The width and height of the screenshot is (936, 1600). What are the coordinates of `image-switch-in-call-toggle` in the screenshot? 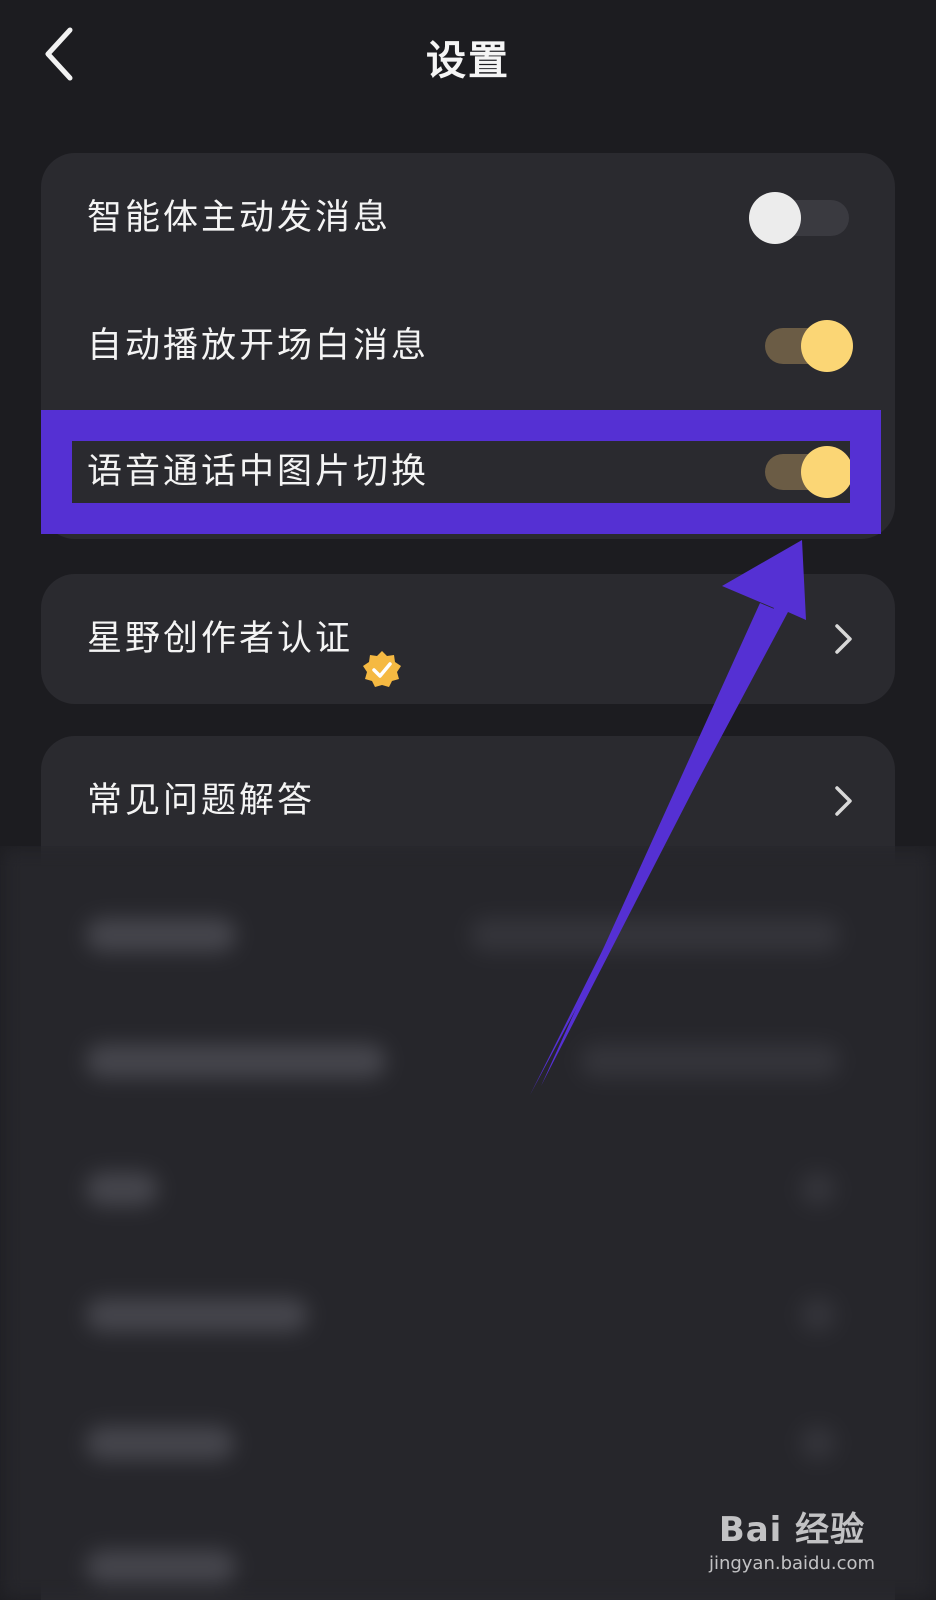 It's located at (809, 472).